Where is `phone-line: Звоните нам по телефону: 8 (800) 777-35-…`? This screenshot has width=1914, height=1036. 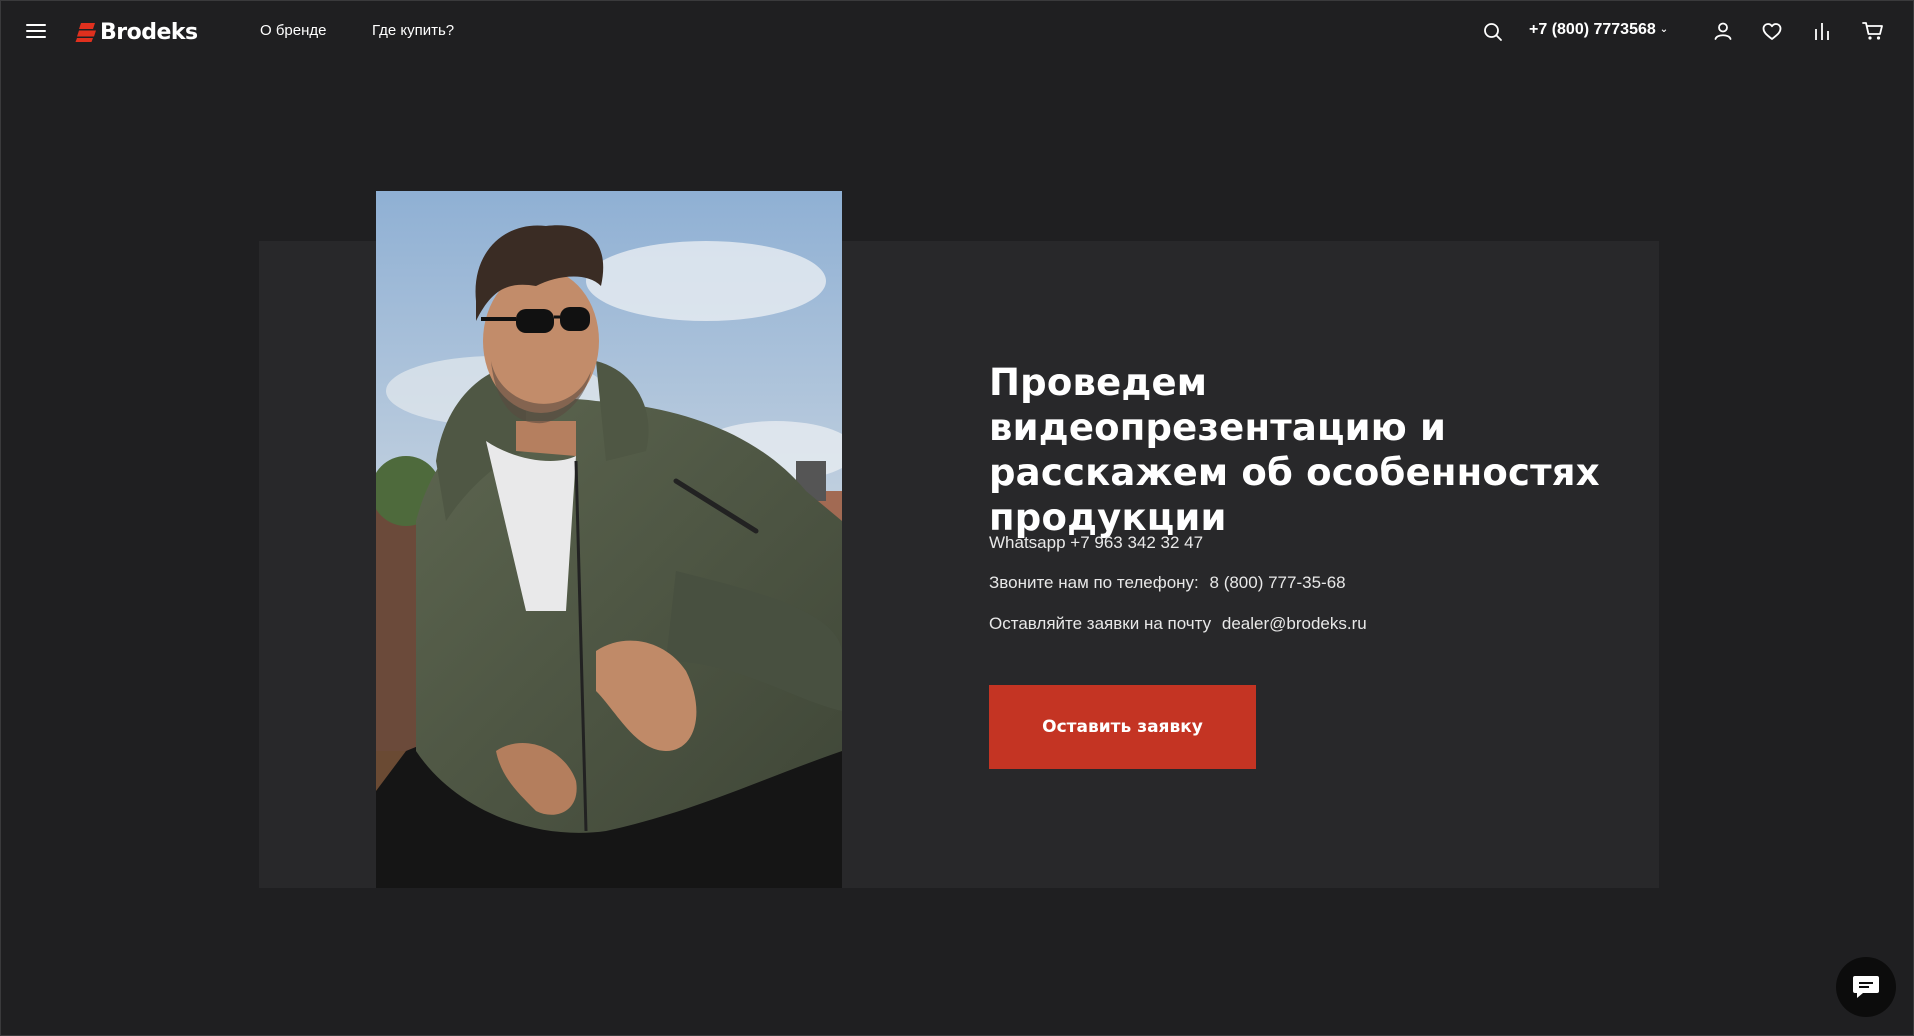
phone-line: Звоните нам по телефону: 8 (800) 777-35-… is located at coordinates (1167, 583).